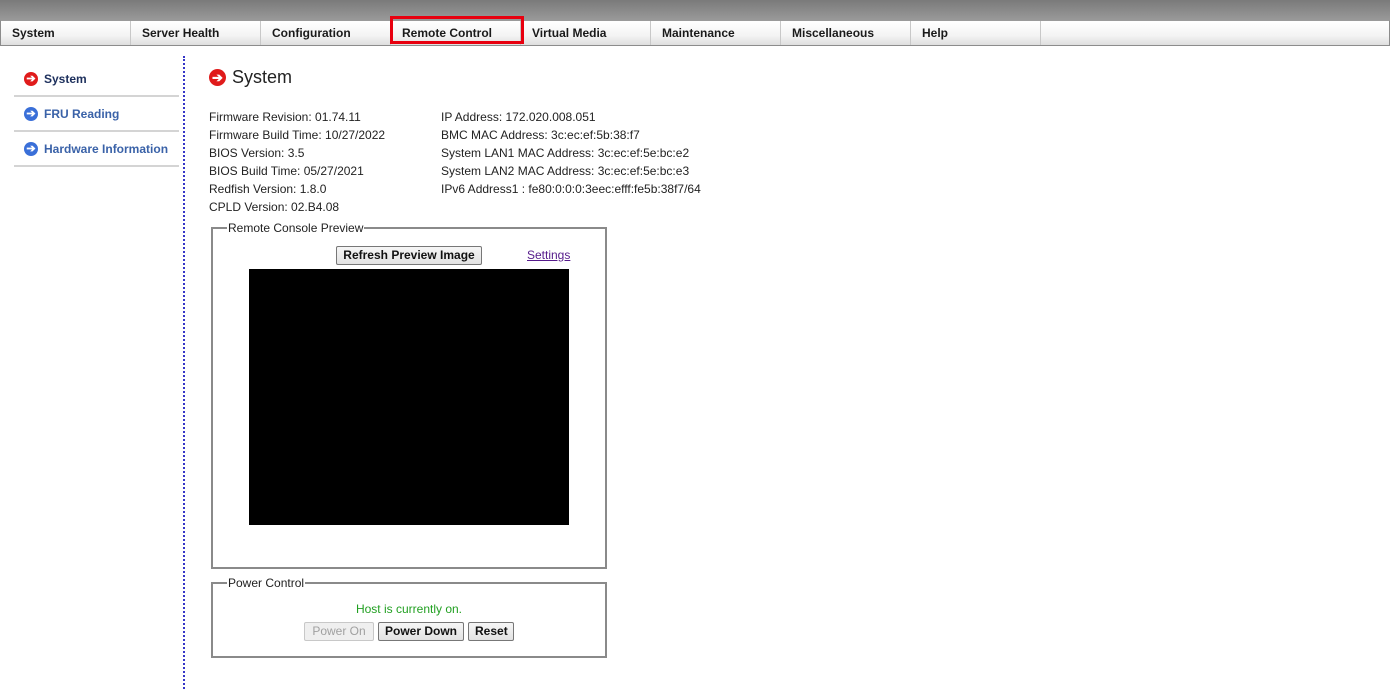 This screenshot has width=1390, height=689. What do you see at coordinates (518, 117) in the screenshot?
I see `ip-address: IP Address: 172.020.008.051` at bounding box center [518, 117].